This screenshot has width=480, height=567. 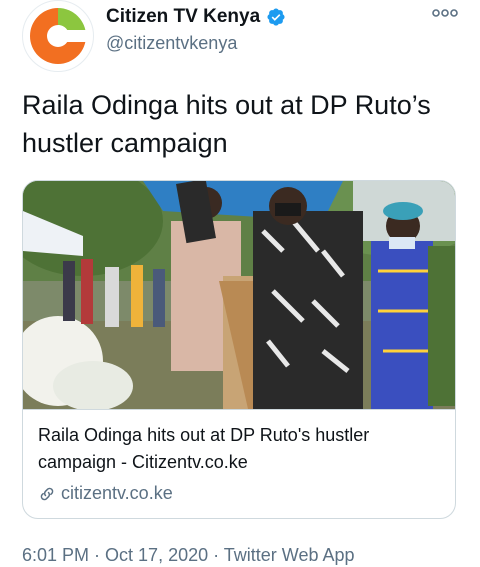 I want to click on account-handle: @citizentvkenya, so click(x=171, y=43).